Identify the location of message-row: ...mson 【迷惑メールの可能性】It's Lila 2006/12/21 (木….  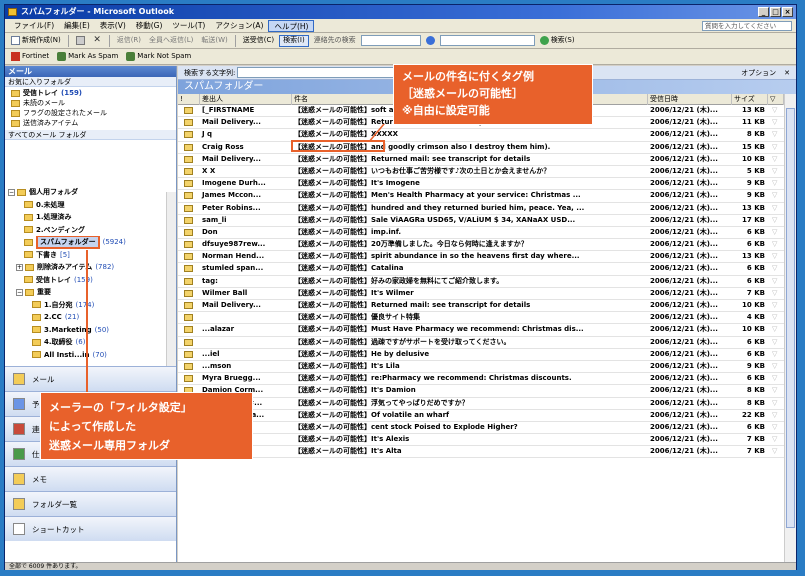
(481, 367).